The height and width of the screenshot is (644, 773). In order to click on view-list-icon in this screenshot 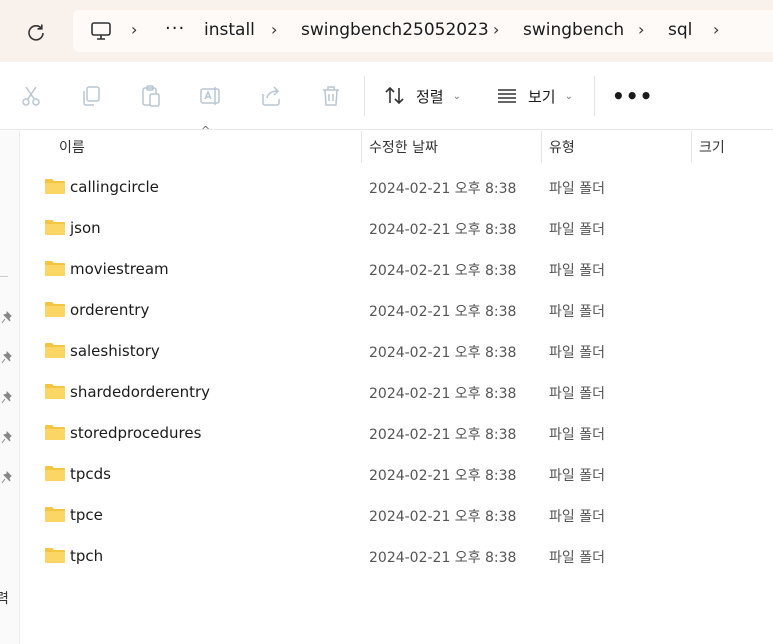, I will do `click(507, 96)`.